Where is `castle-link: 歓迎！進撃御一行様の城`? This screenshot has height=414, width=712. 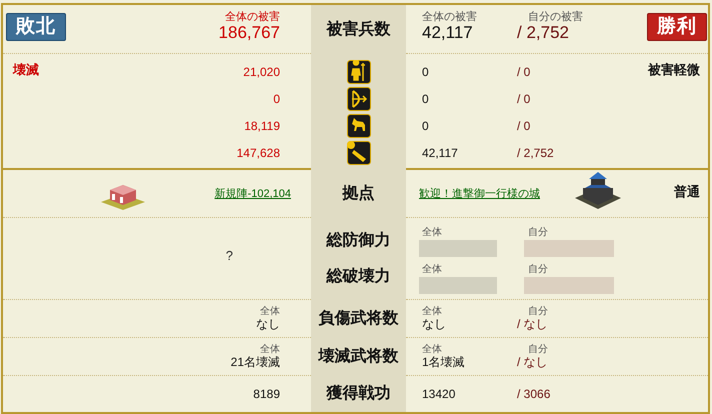 castle-link: 歓迎！進撃御一行様の城 is located at coordinates (479, 194).